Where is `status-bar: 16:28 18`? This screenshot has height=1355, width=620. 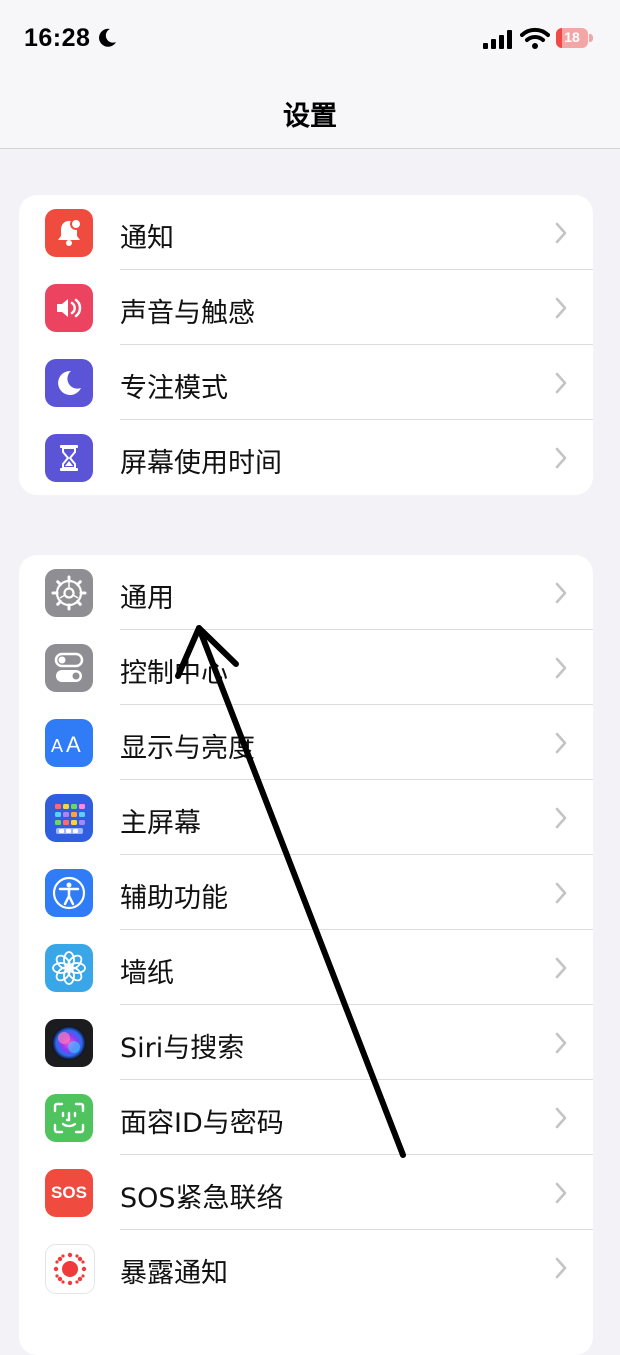
status-bar: 16:28 18 is located at coordinates (310, 39).